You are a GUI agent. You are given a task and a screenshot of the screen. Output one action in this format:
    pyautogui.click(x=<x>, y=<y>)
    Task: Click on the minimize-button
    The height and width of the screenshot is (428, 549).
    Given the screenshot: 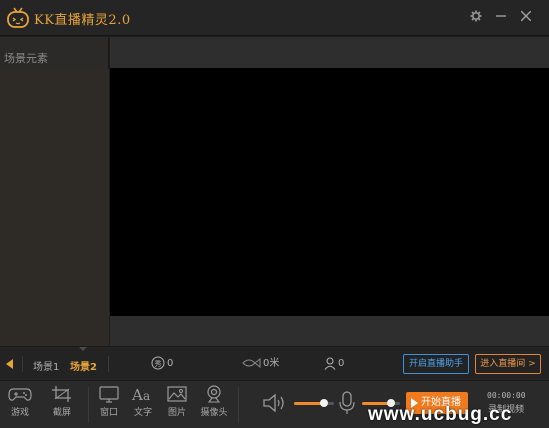 What is the action you would take?
    pyautogui.click(x=501, y=16)
    